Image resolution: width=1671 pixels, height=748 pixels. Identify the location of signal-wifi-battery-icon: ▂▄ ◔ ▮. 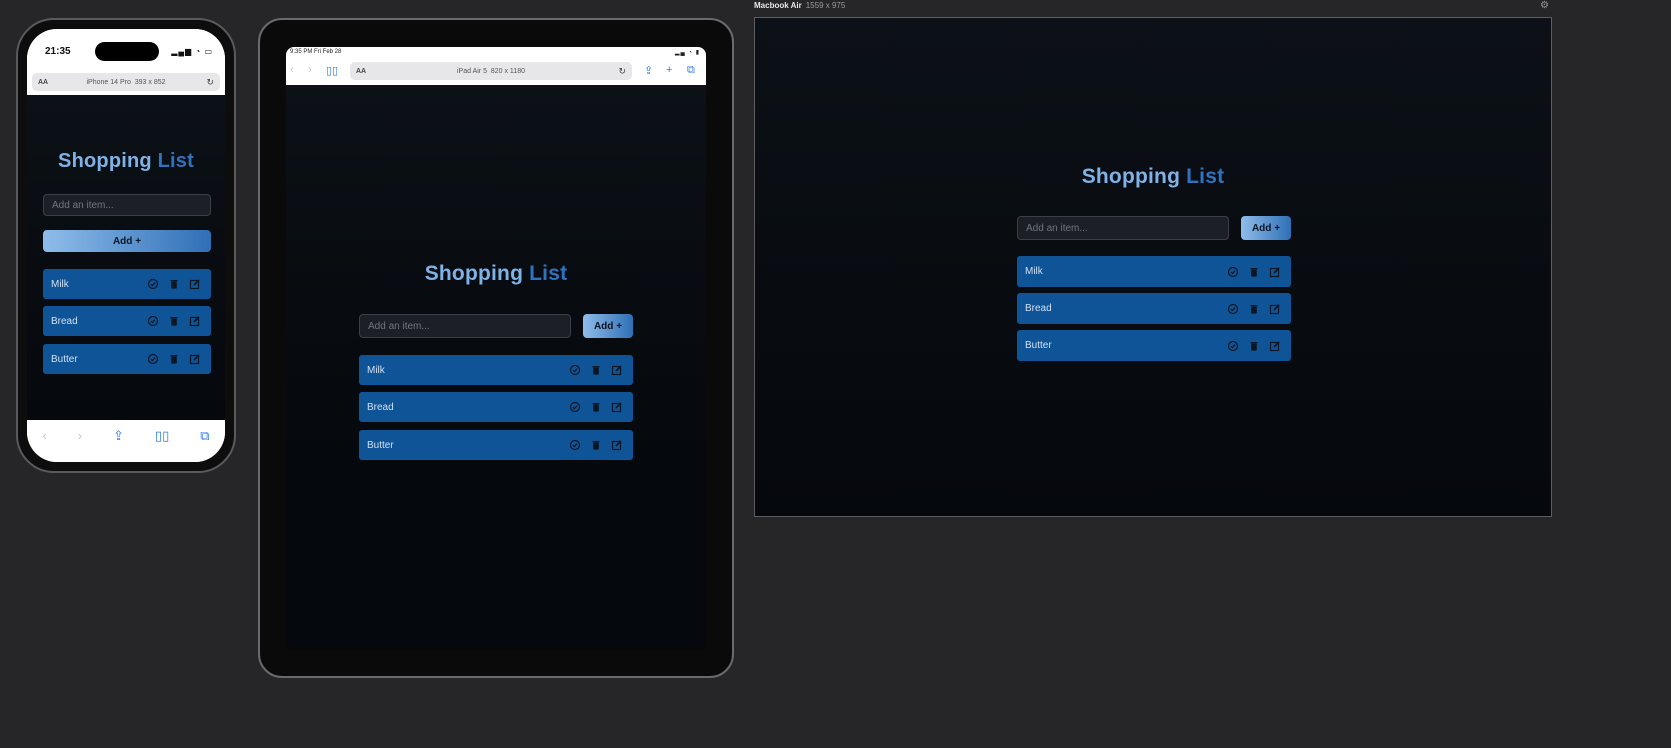
(687, 53).